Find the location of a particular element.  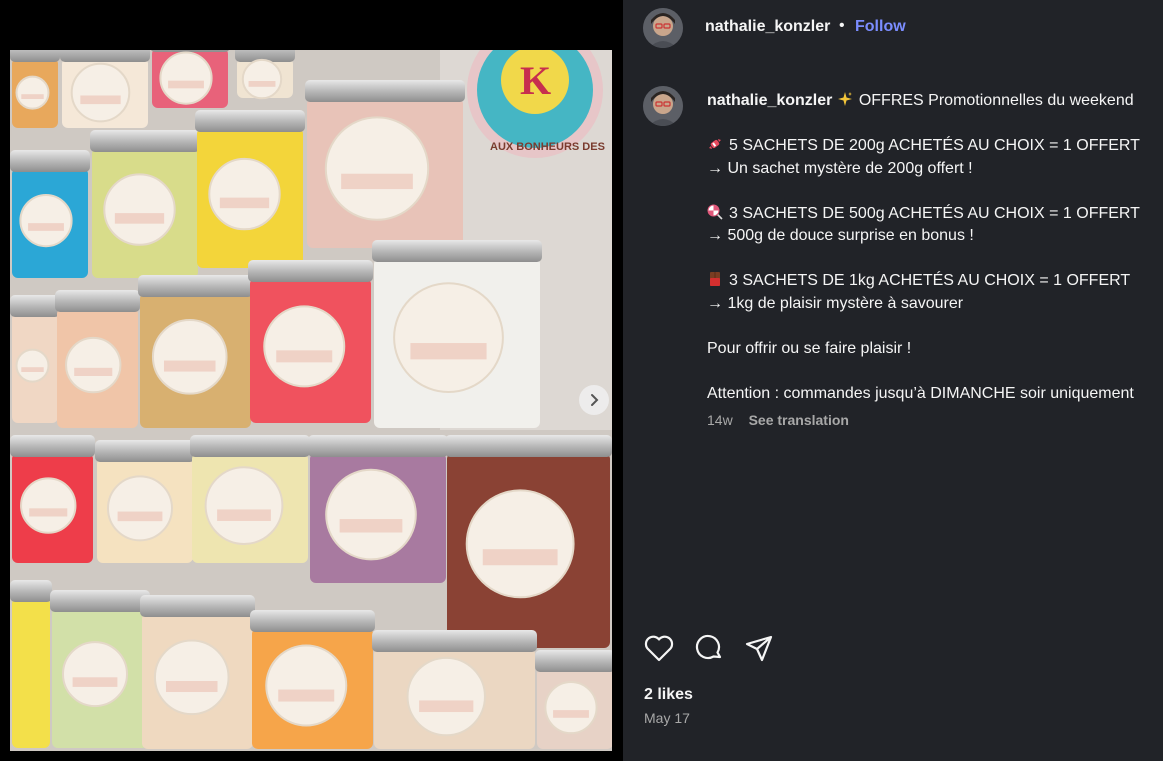

author-avatar is located at coordinates (663, 28).